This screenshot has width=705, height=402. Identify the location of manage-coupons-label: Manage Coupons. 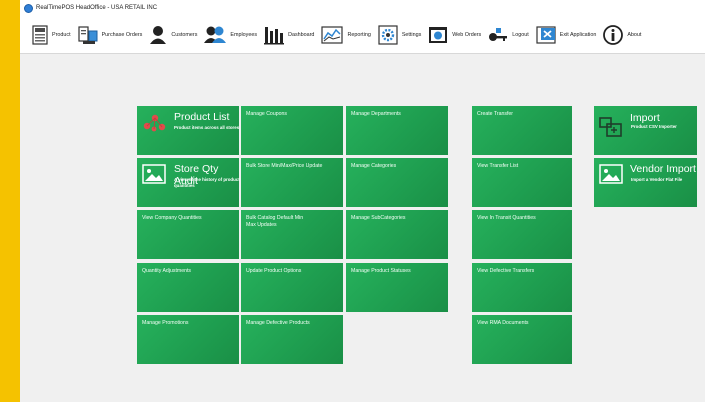
(266, 114).